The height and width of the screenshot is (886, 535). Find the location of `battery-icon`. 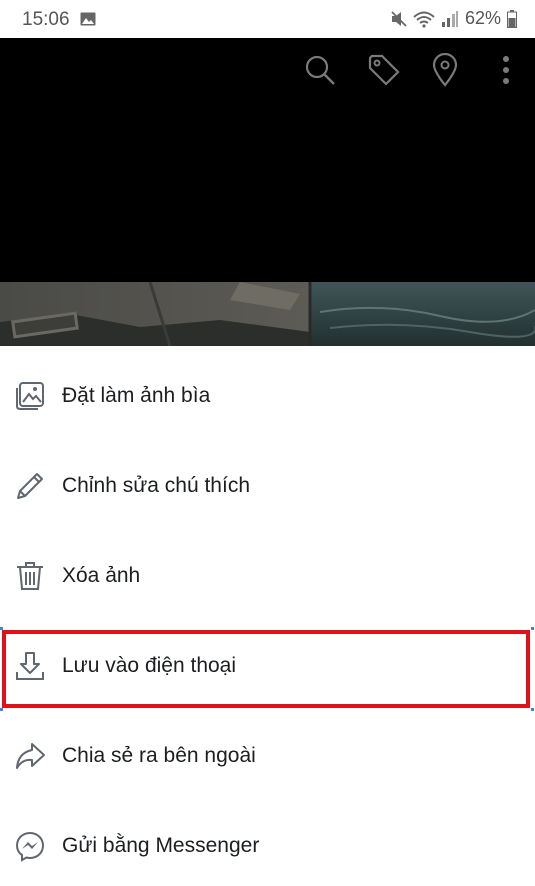

battery-icon is located at coordinates (512, 18).